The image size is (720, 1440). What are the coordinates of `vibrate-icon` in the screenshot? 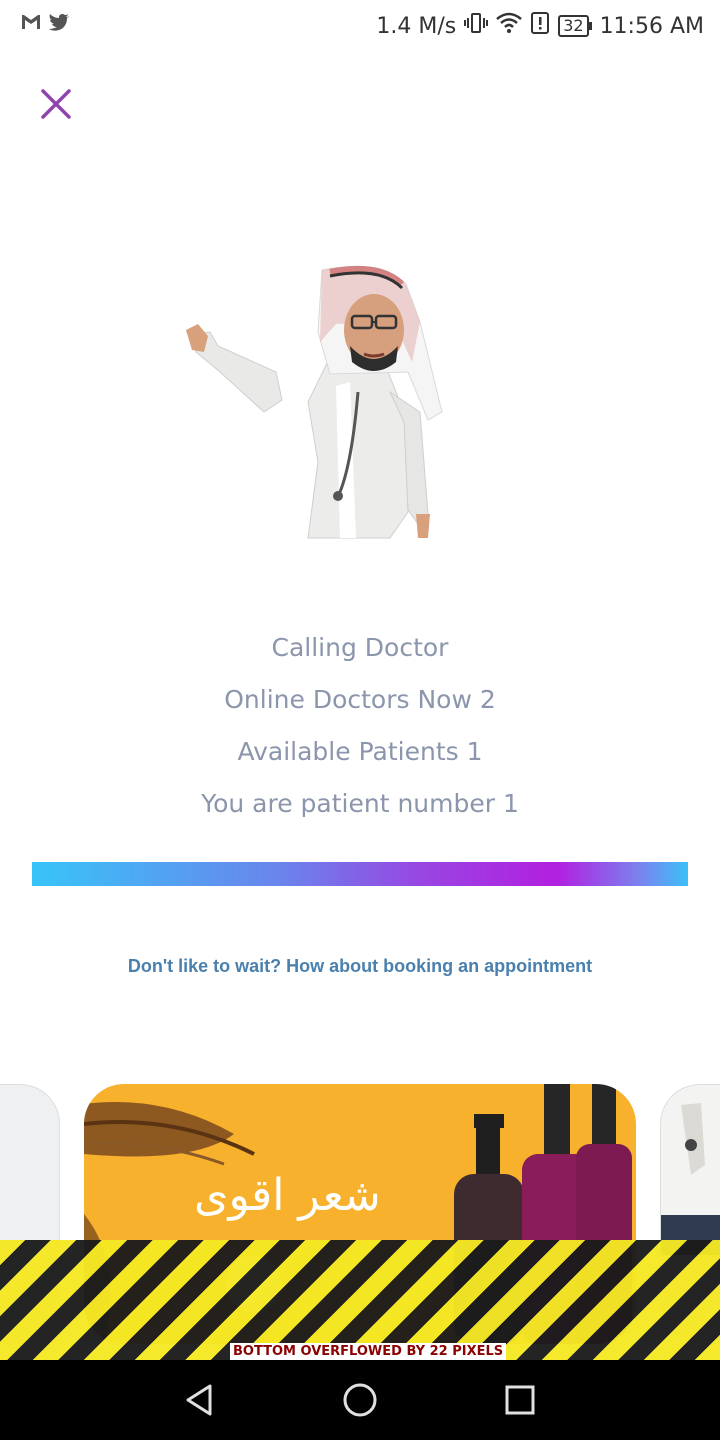 It's located at (476, 26).